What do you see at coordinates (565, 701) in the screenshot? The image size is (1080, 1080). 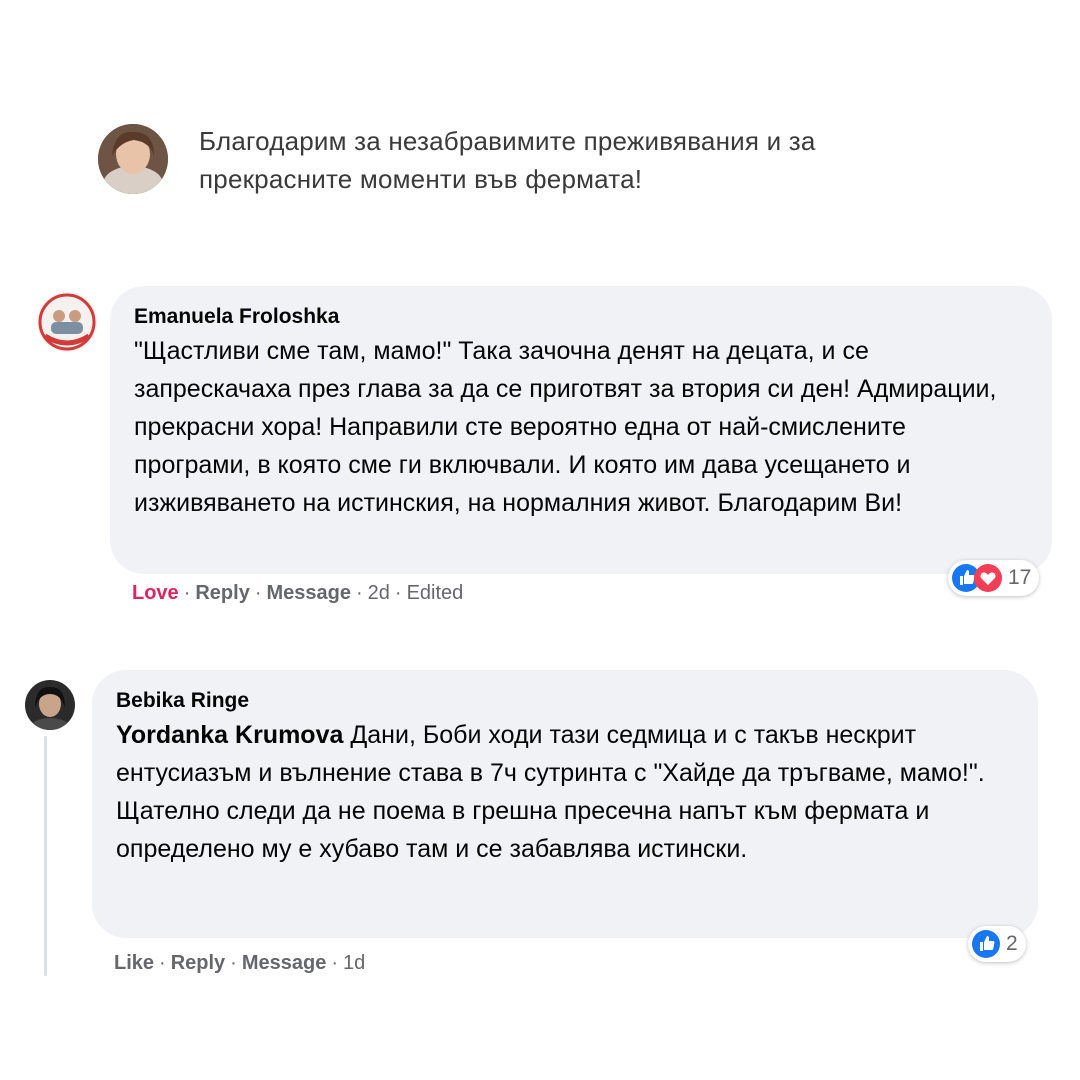 I see `comment-author: Bebika Ringe` at bounding box center [565, 701].